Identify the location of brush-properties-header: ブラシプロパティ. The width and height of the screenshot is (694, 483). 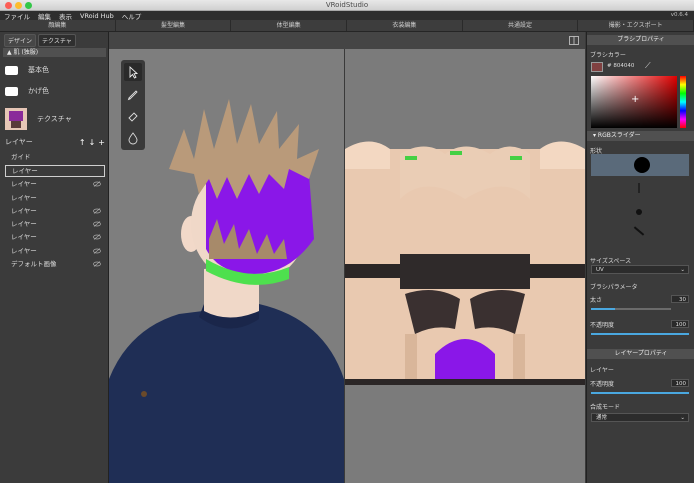
(640, 40).